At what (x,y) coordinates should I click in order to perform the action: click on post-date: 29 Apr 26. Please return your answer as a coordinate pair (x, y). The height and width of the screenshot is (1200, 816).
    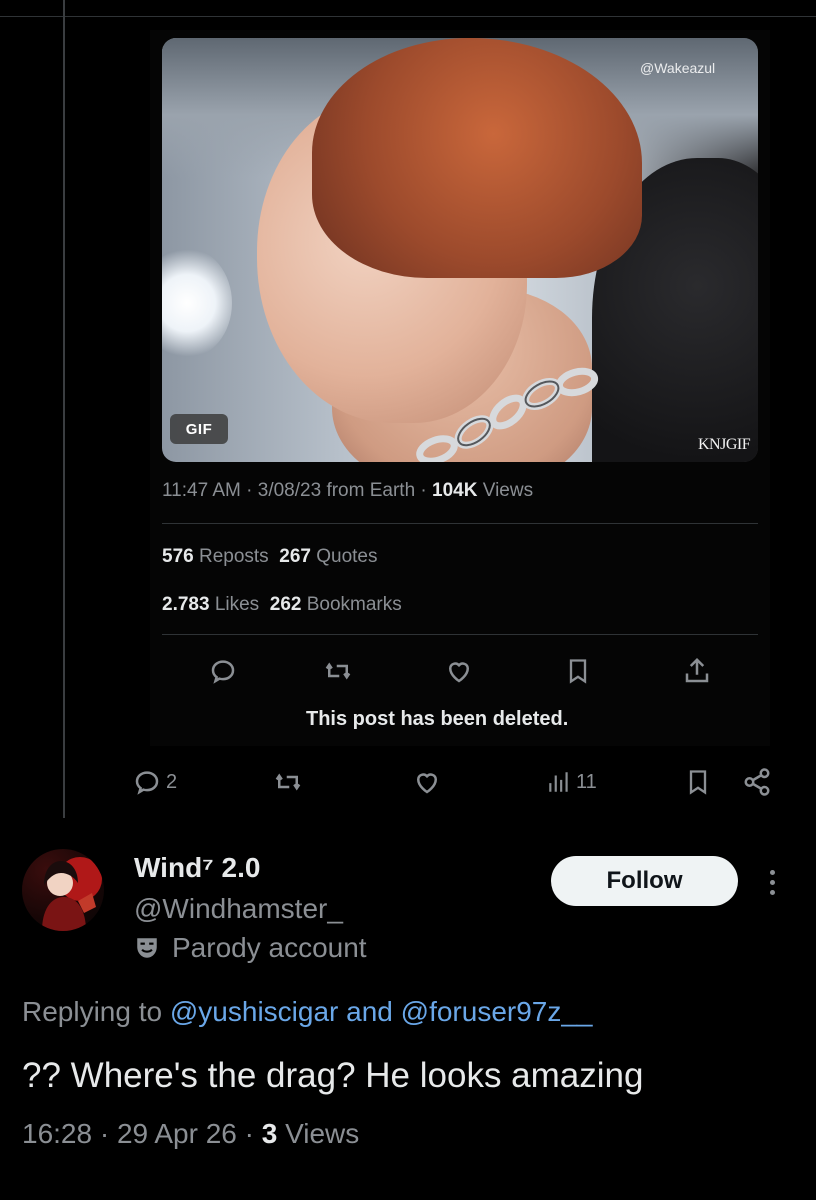
    Looking at the image, I should click on (177, 1133).